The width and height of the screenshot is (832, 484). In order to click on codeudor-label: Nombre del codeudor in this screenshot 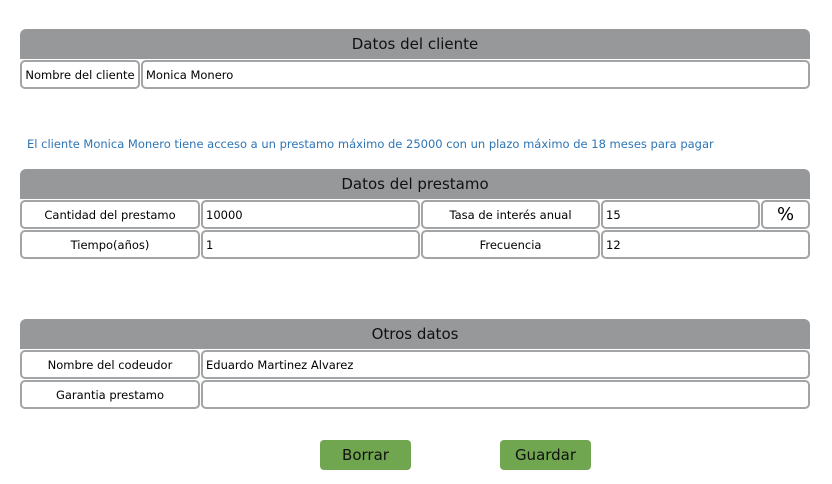, I will do `click(110, 364)`.